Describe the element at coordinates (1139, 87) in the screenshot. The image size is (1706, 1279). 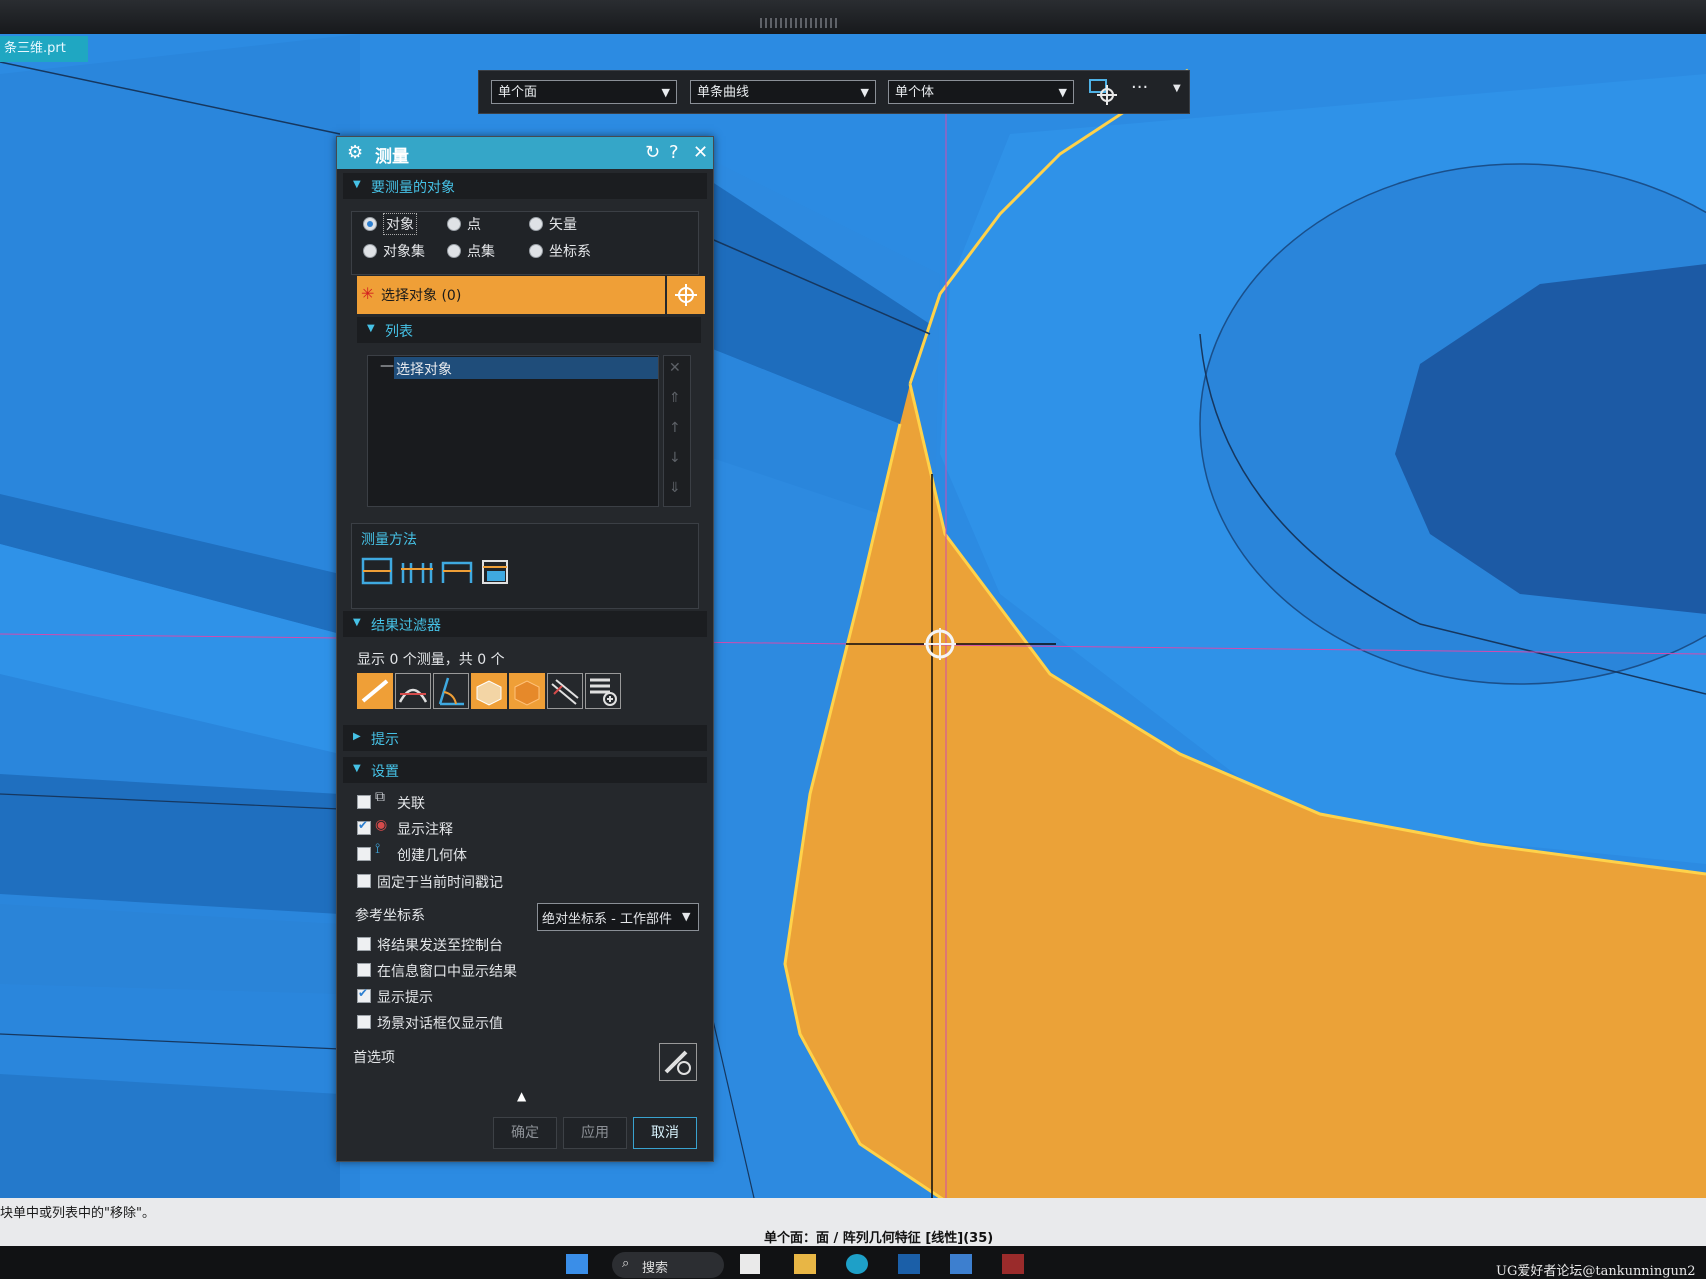
I see `more-icon: ···` at that location.